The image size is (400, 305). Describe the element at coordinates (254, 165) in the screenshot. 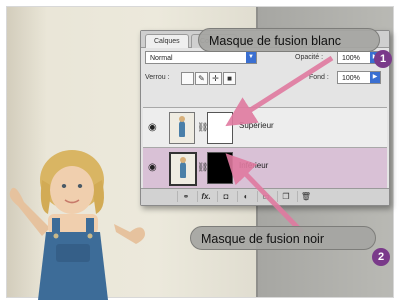

I see `layer-name: Inférieur` at that location.